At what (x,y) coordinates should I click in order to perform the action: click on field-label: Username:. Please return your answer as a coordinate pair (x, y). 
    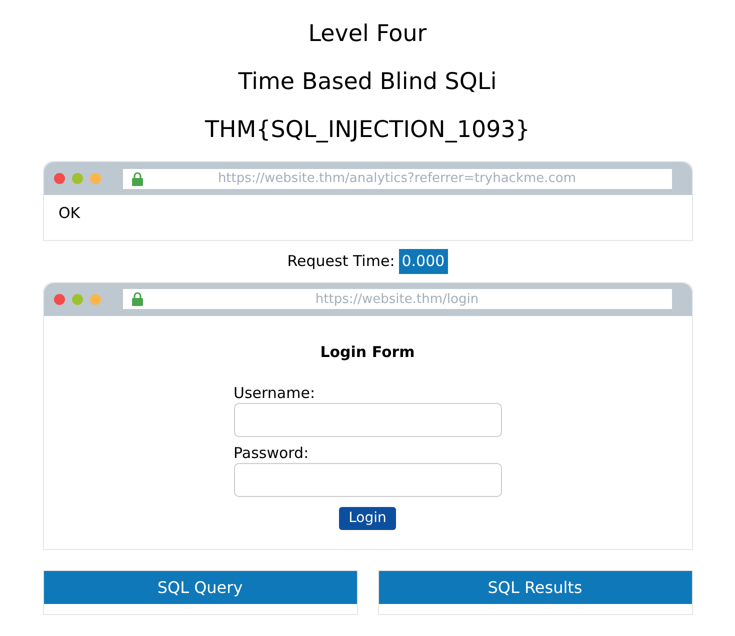
    Looking at the image, I should click on (275, 393).